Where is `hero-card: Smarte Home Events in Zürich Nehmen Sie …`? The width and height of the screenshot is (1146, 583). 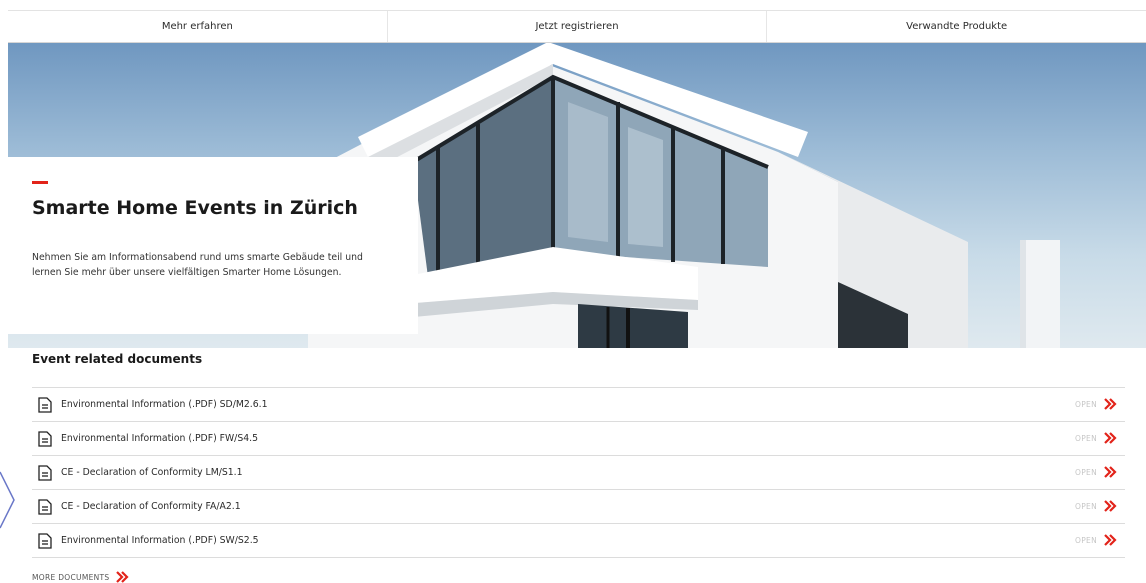
hero-card: Smarte Home Events in Zürich Nehmen Sie … is located at coordinates (213, 245).